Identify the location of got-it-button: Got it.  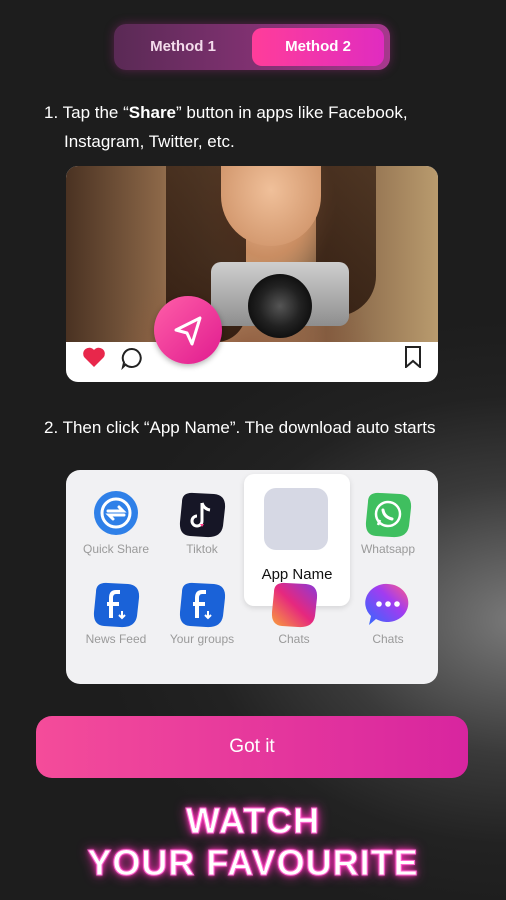
(252, 747).